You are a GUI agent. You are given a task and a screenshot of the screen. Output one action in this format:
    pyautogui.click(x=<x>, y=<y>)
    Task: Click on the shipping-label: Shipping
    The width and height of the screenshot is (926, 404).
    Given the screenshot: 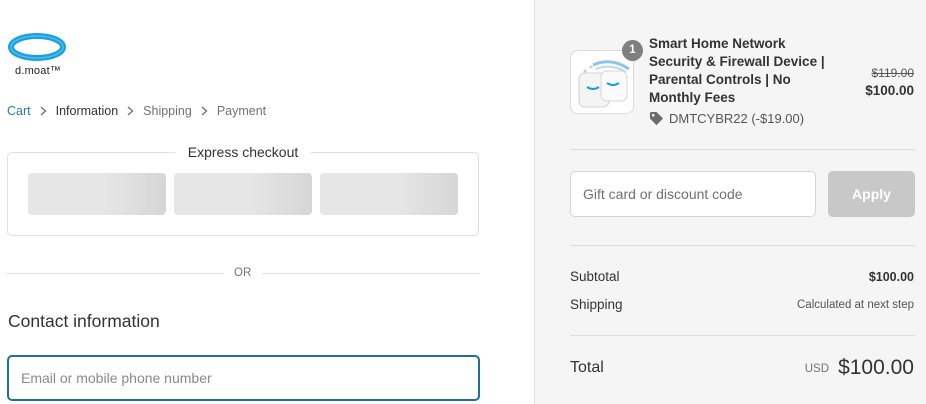 What is the action you would take?
    pyautogui.click(x=596, y=304)
    